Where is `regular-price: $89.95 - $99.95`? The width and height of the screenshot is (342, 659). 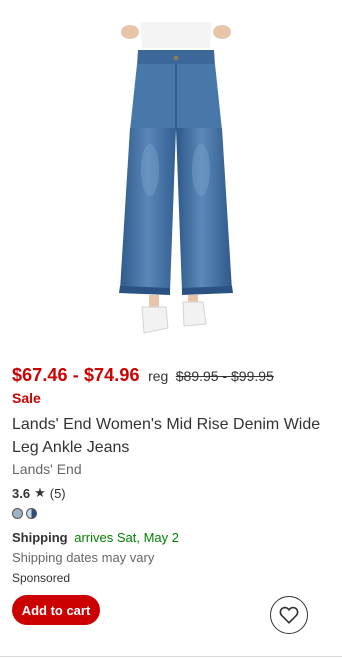 regular-price: $89.95 - $99.95 is located at coordinates (224, 376).